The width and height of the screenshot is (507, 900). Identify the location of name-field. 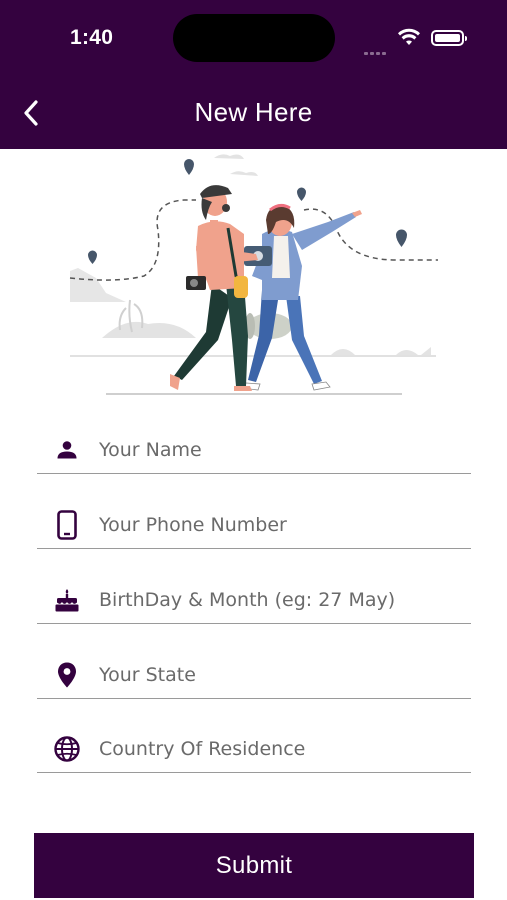
(254, 446).